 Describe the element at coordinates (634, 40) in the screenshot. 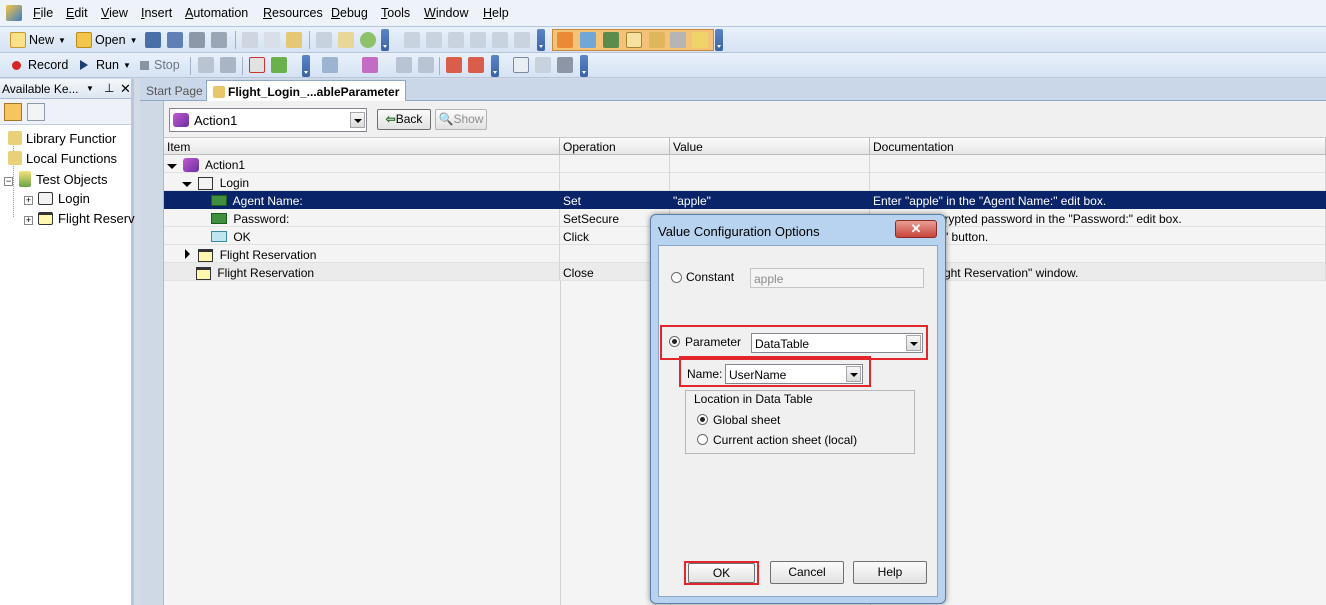

I see `data-table-icon` at that location.